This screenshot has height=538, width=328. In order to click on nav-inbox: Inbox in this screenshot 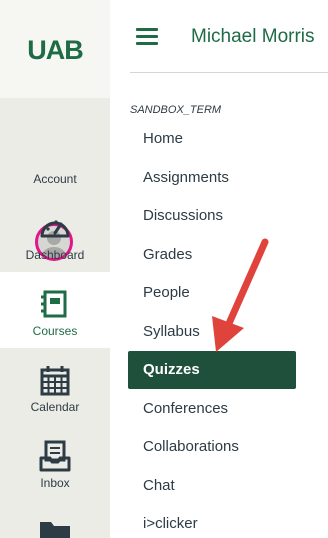, I will do `click(55, 462)`.